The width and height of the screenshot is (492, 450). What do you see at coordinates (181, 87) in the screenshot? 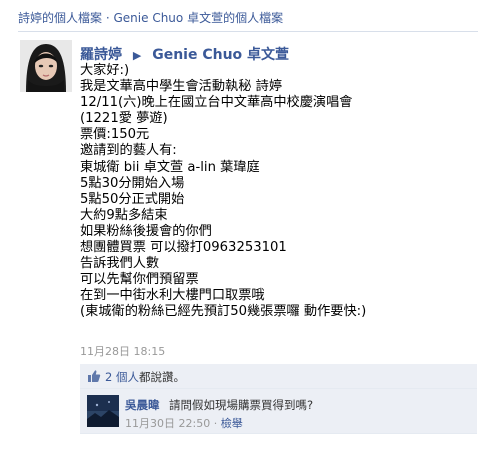
I see `post-message-line: 我是文華高中學生會活動執秘 詩婷` at bounding box center [181, 87].